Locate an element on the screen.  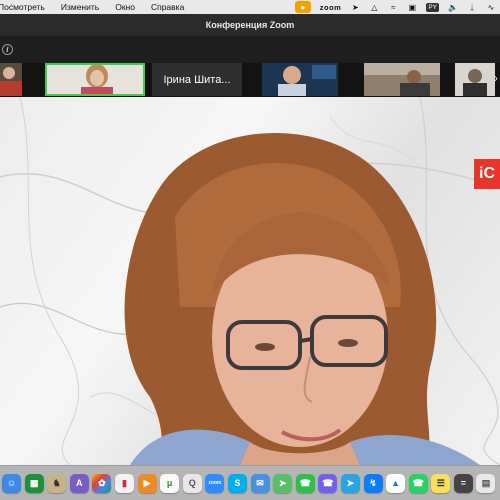
microphone-in-use-icon: ● is located at coordinates (302, 7).